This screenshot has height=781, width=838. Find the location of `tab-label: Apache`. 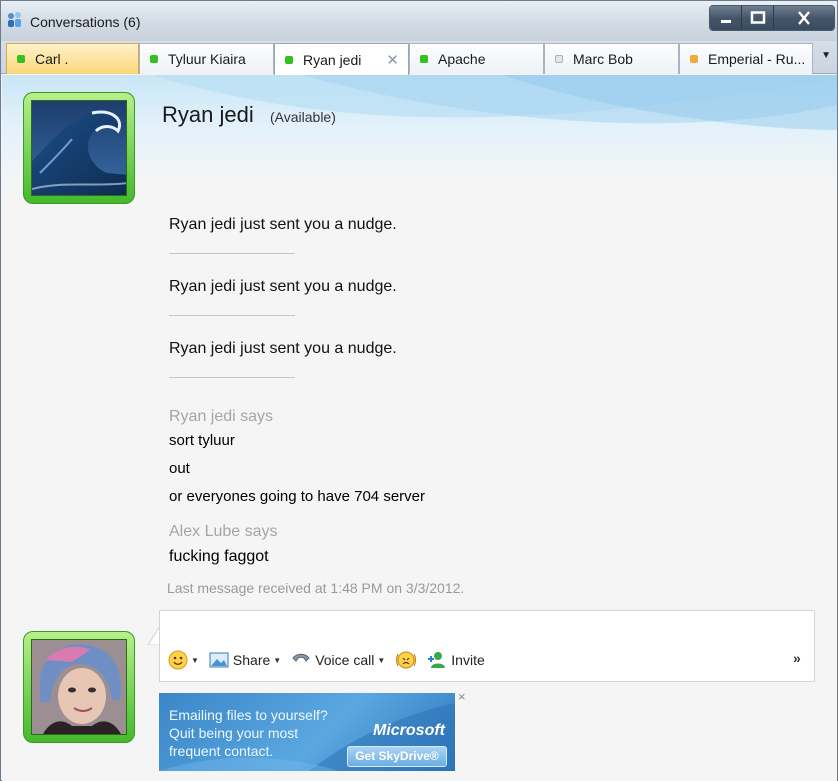

tab-label: Apache is located at coordinates (462, 59).